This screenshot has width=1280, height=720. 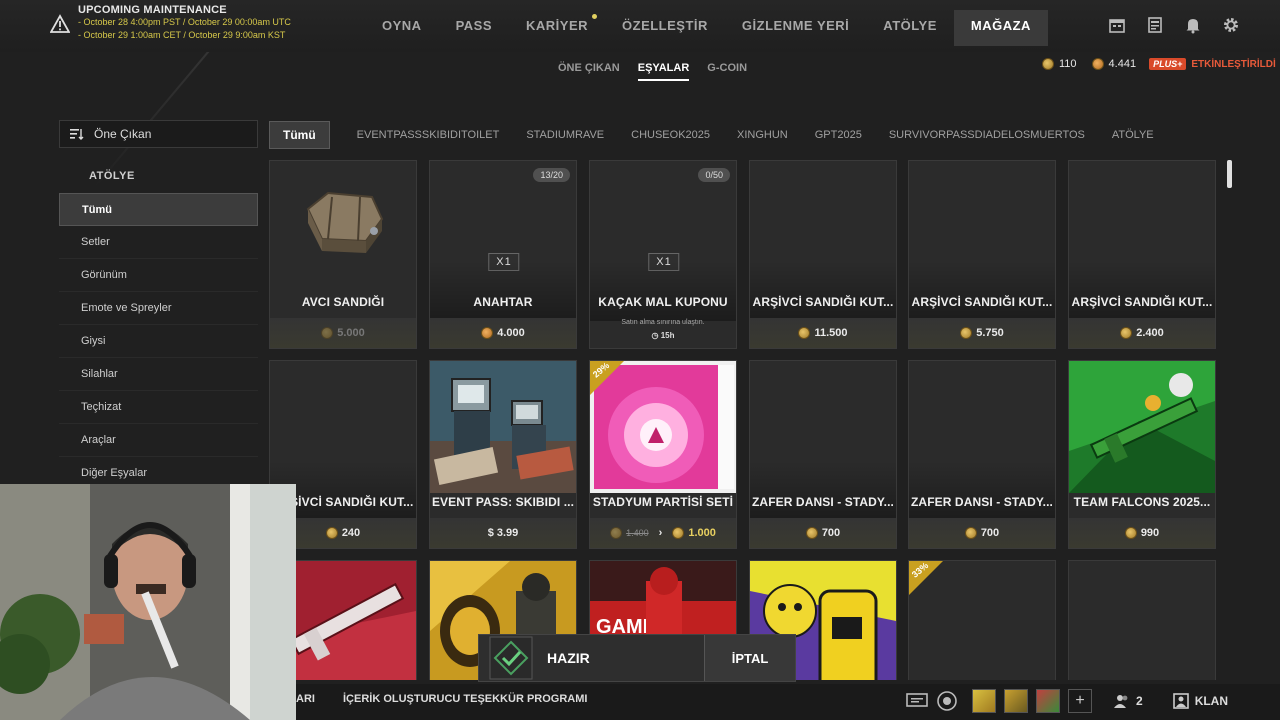 I want to click on add-party-button: +, so click(x=1080, y=701).